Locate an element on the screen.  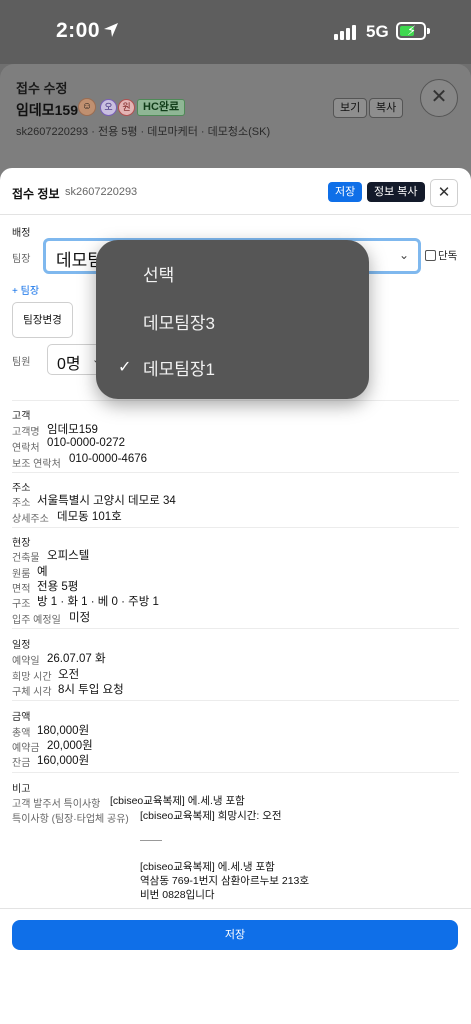
leader-label: 팀장 is located at coordinates (21, 259).